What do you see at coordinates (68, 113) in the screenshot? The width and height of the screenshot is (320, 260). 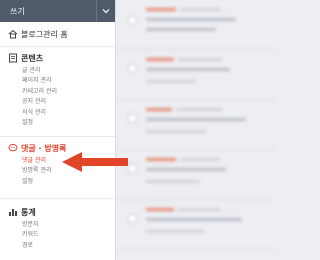 I see `sidebar-item-templates: 서식 관리` at bounding box center [68, 113].